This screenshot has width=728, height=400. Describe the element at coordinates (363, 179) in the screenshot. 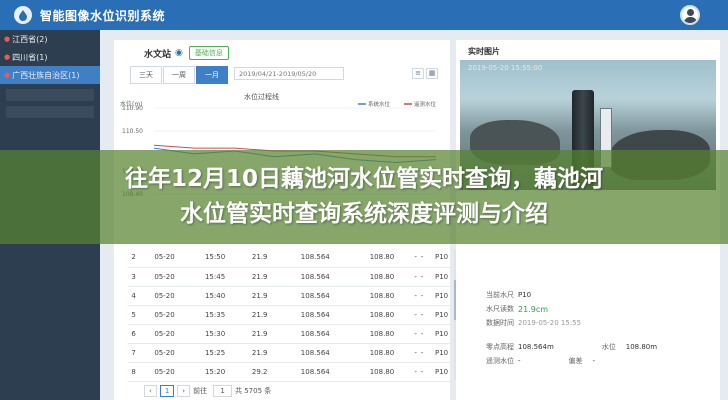

I see `banner-title-line-1: 往年12月10日藕池河水位管实时查询，藕池河` at that location.